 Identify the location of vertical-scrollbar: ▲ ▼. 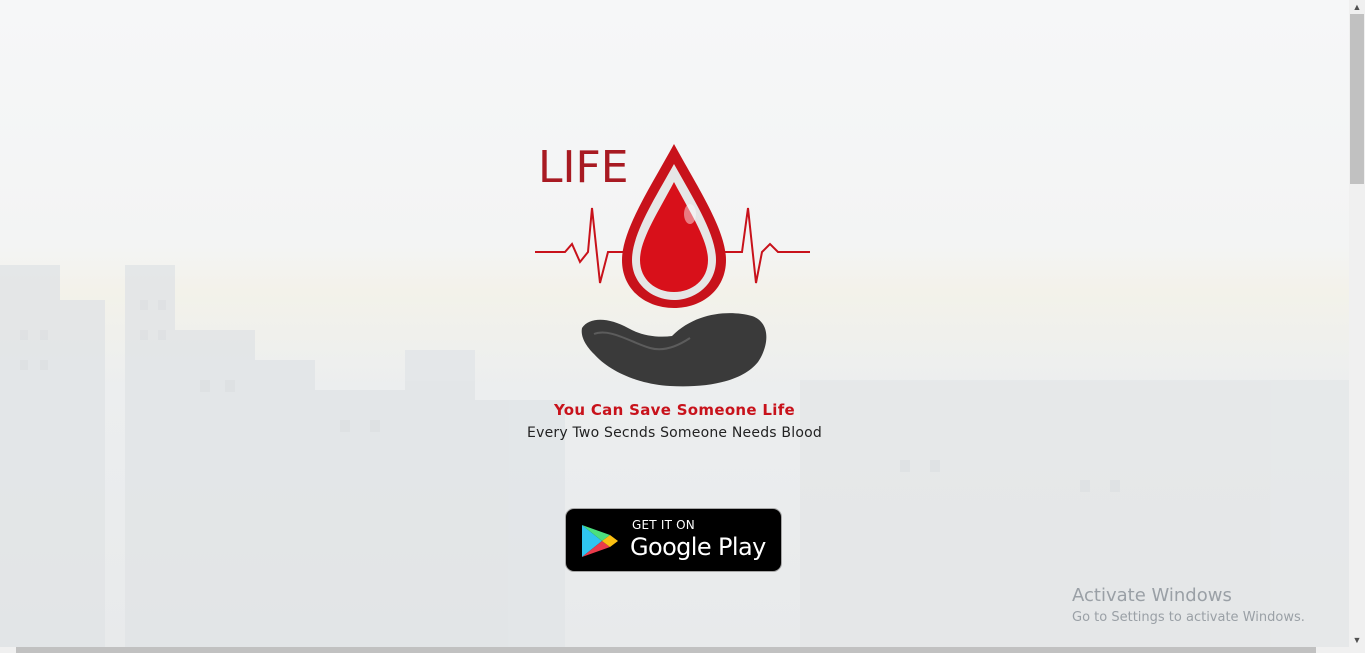
(1357, 323).